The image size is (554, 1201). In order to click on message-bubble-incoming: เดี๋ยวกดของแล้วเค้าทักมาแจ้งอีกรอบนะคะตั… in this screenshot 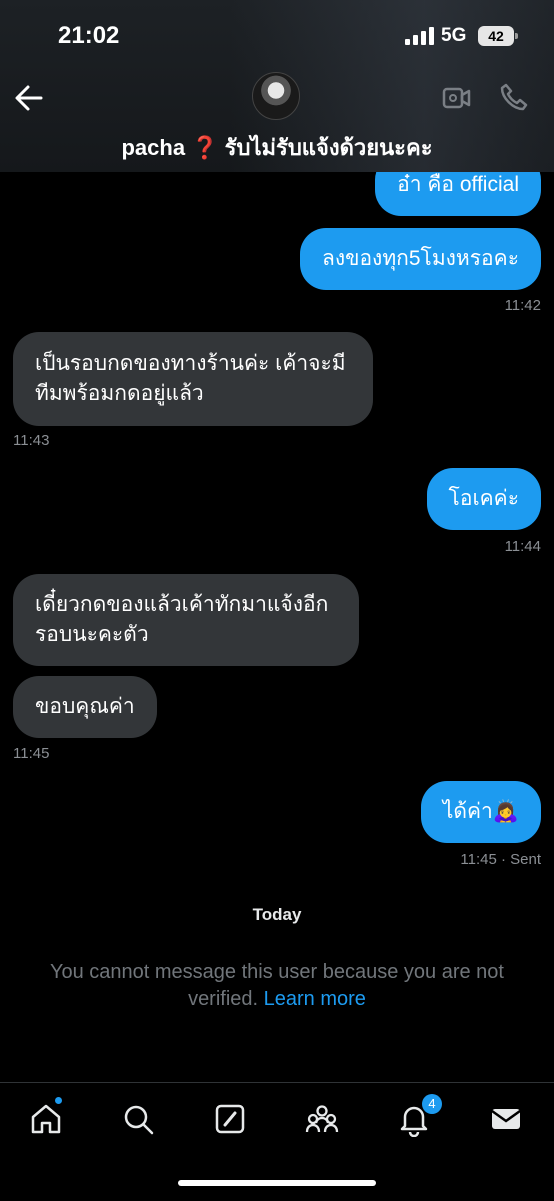, I will do `click(186, 620)`.